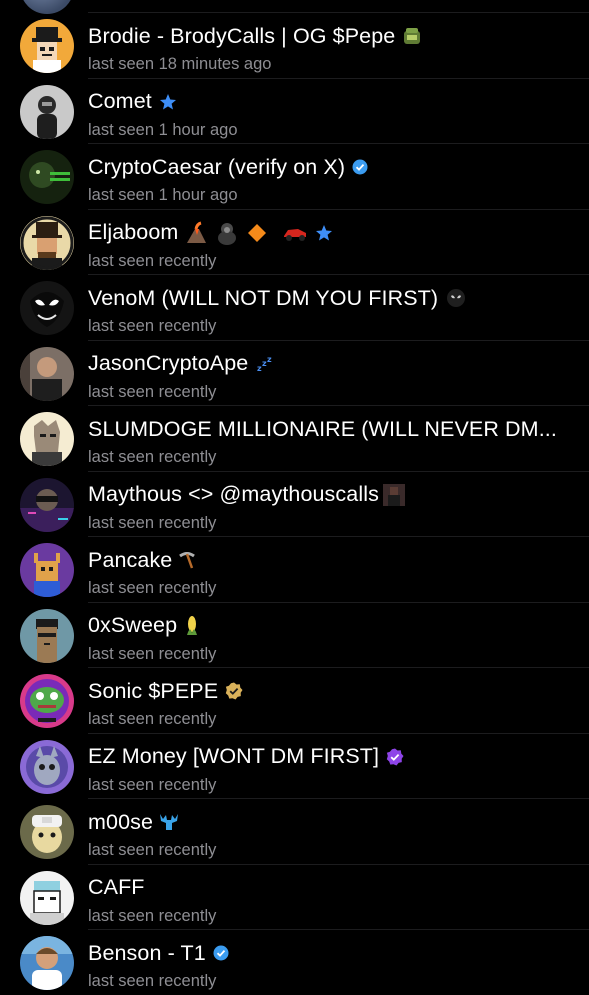 The width and height of the screenshot is (589, 995). Describe the element at coordinates (187, 560) in the screenshot. I see `pickaxe-emoji` at that location.